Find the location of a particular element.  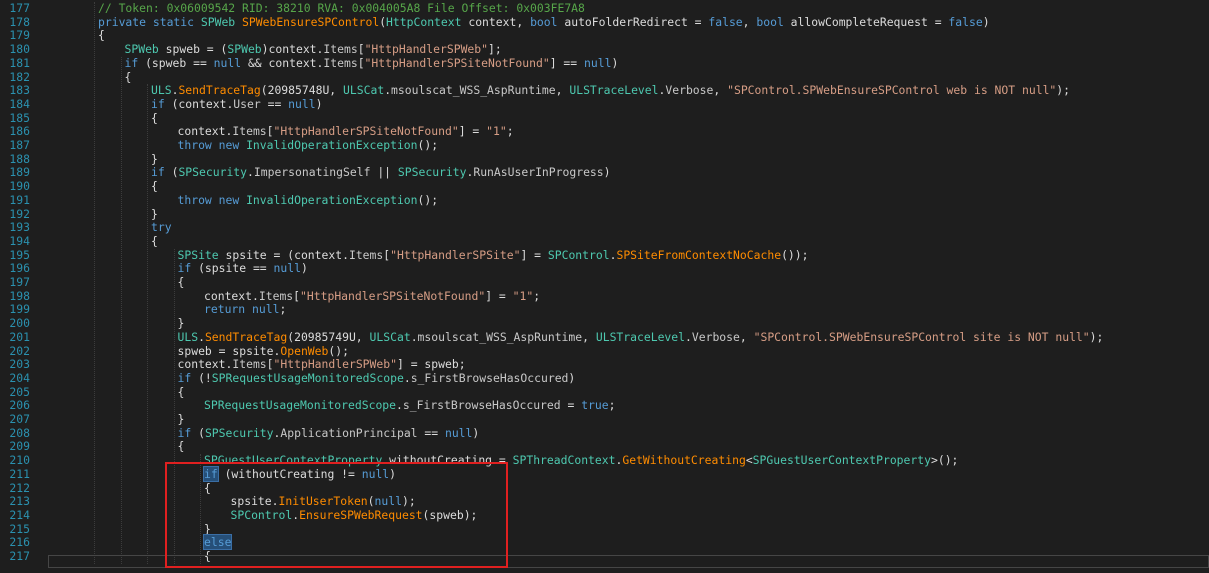

code-line-205: 205 { is located at coordinates (604, 392).